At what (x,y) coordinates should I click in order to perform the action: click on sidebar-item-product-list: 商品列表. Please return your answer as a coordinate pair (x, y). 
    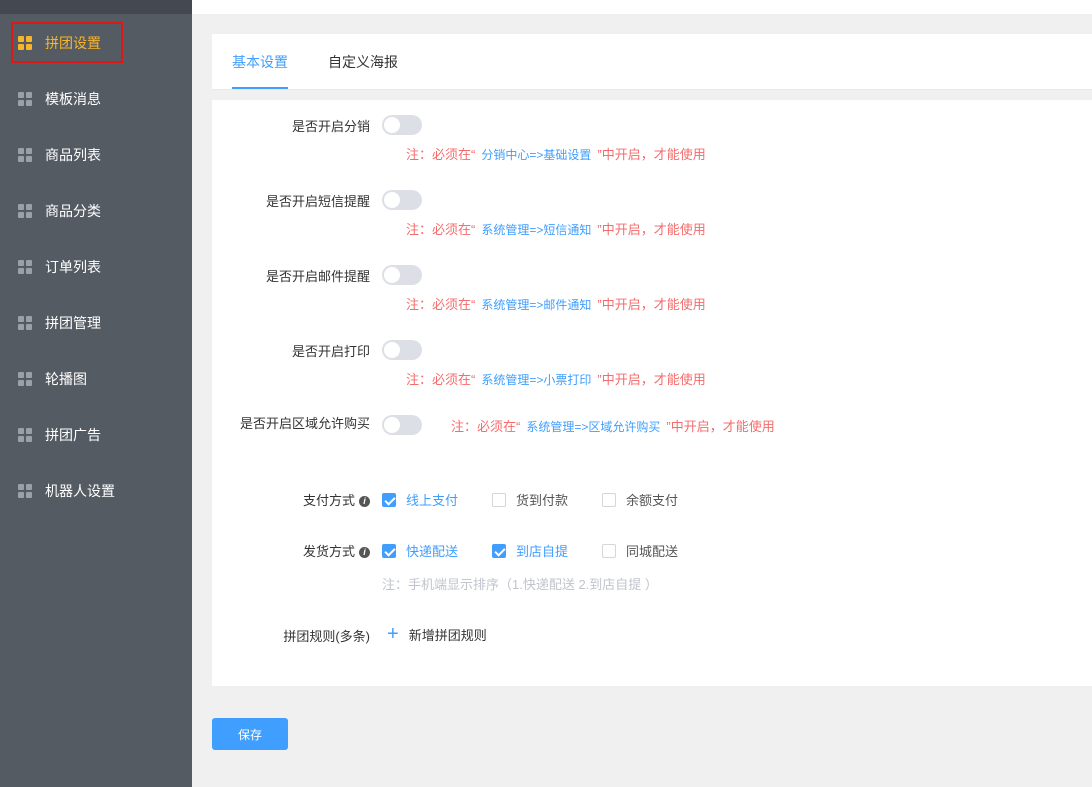
    Looking at the image, I should click on (96, 155).